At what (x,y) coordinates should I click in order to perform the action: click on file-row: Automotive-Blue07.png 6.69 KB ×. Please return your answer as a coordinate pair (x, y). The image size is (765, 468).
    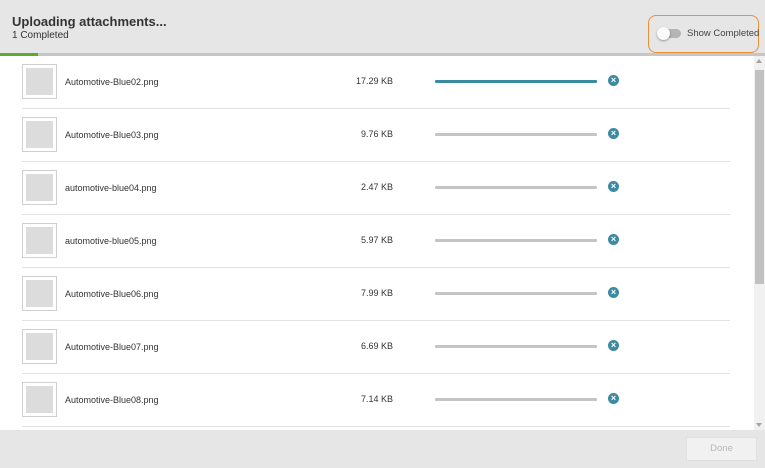
    Looking at the image, I should click on (376, 347).